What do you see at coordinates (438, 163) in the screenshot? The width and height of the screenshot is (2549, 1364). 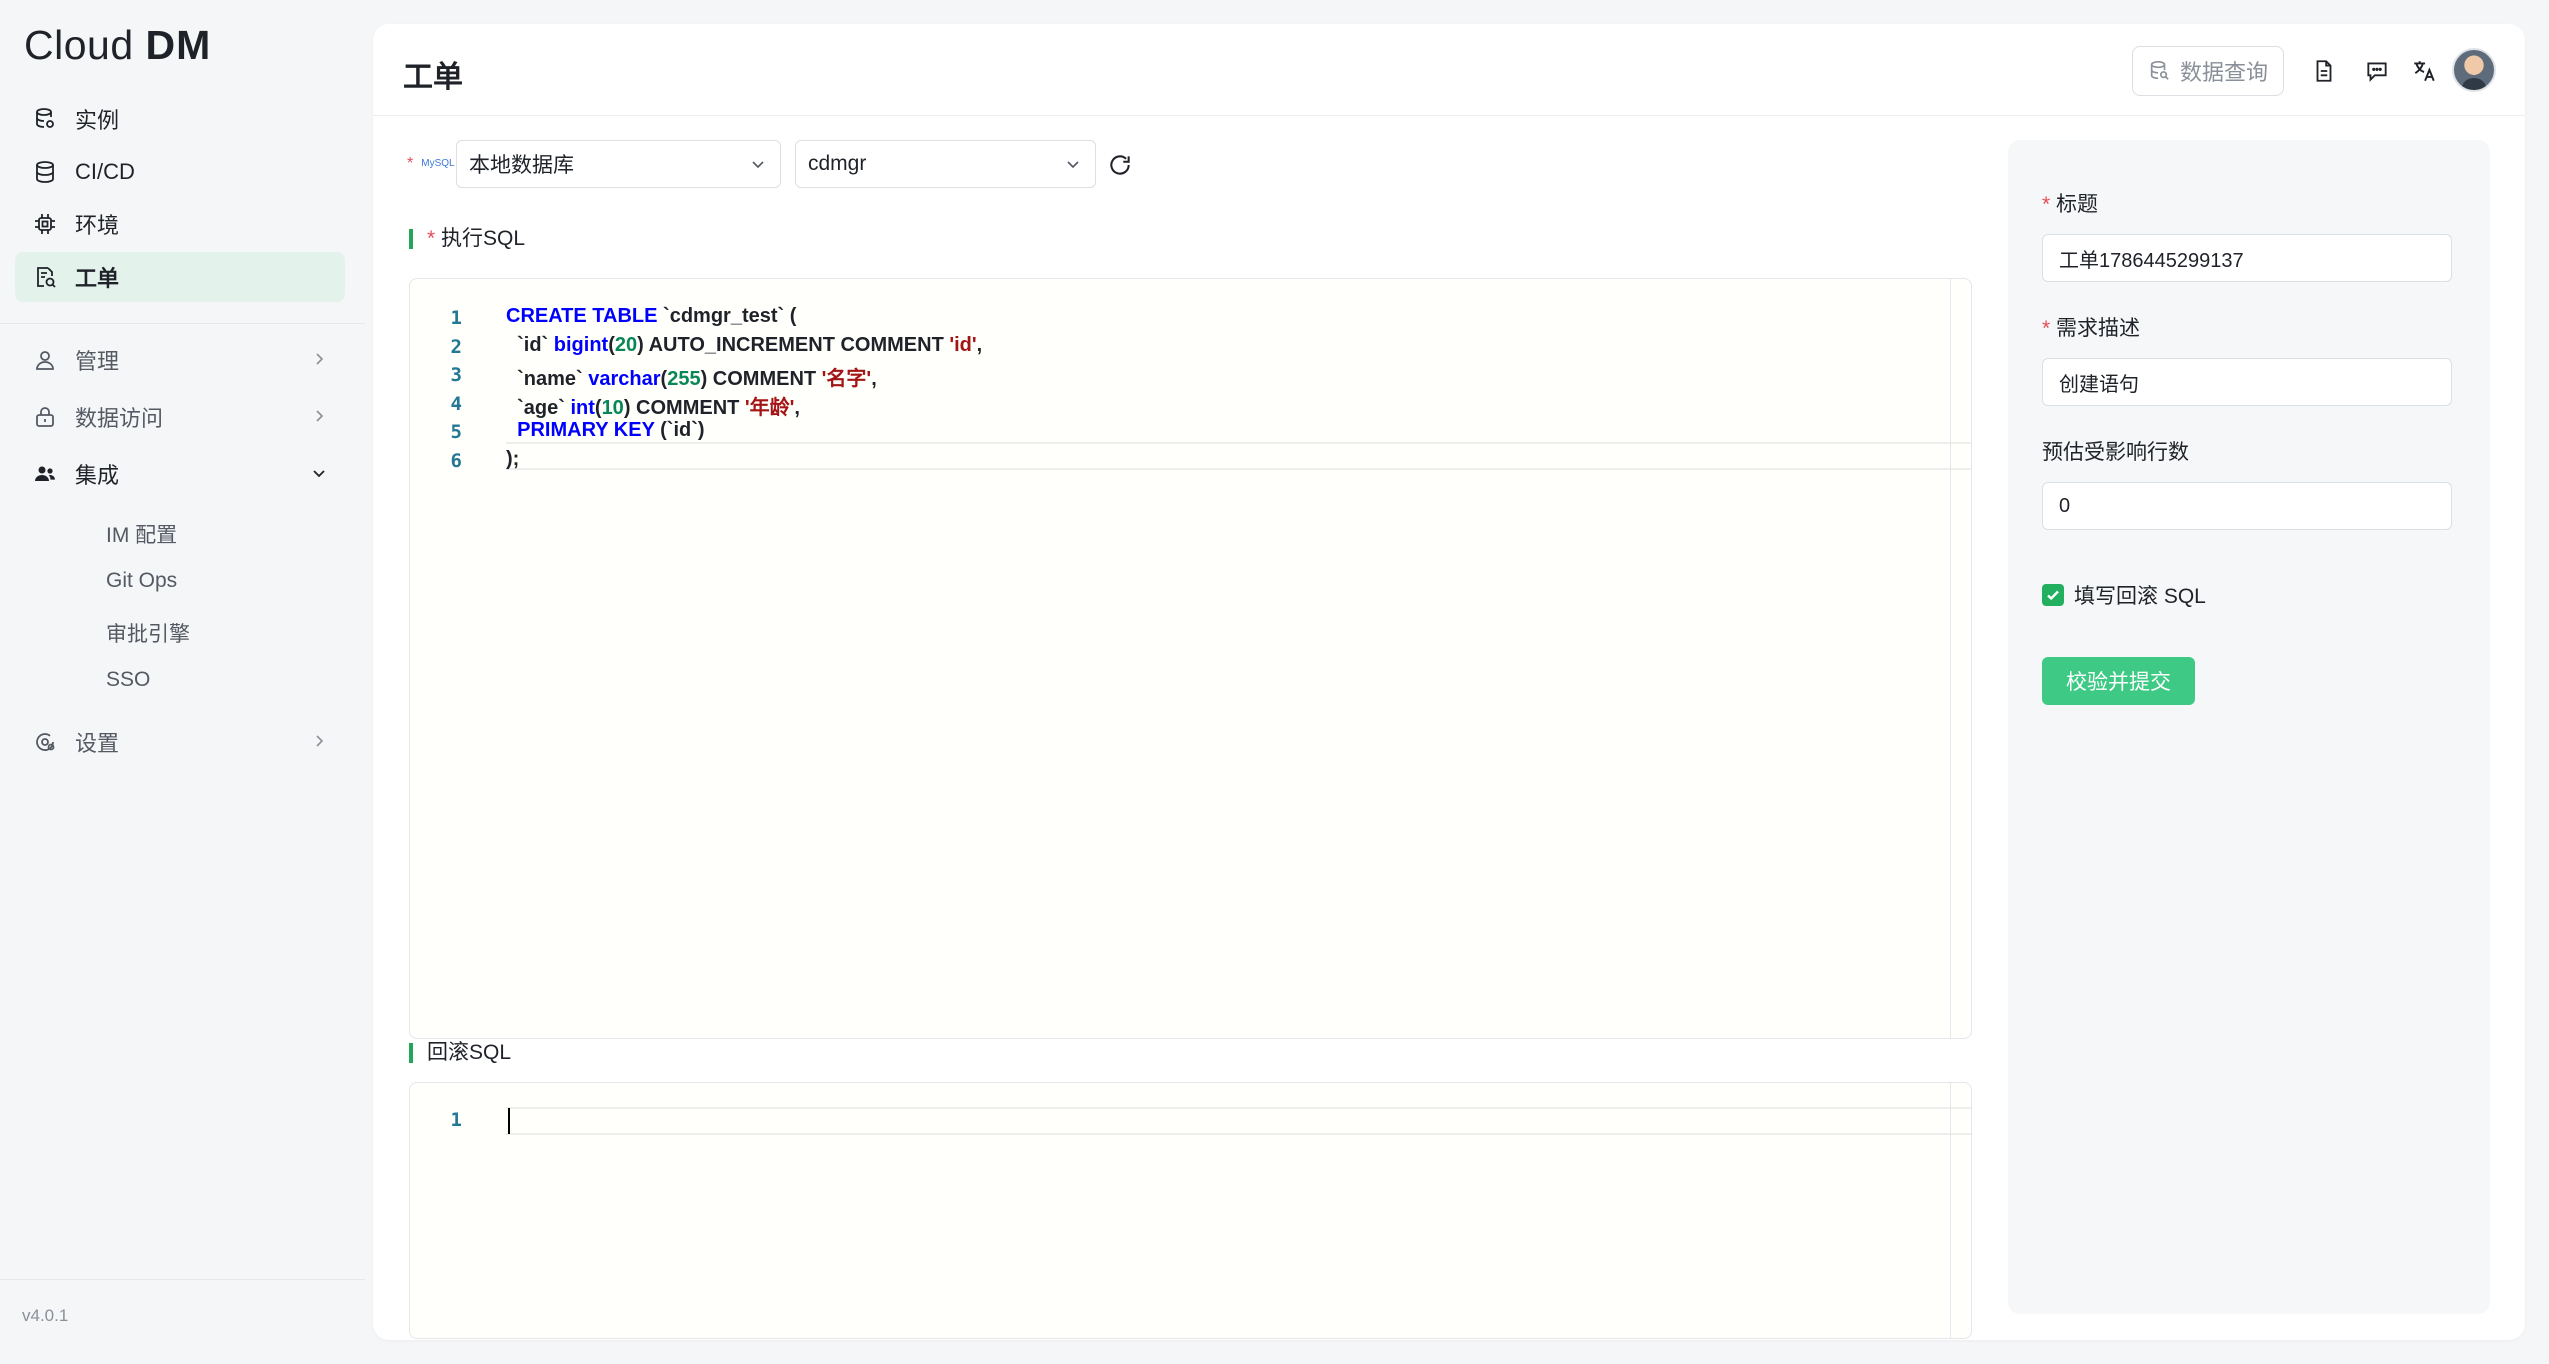 I see `mysql-logo-icon: MySQL` at bounding box center [438, 163].